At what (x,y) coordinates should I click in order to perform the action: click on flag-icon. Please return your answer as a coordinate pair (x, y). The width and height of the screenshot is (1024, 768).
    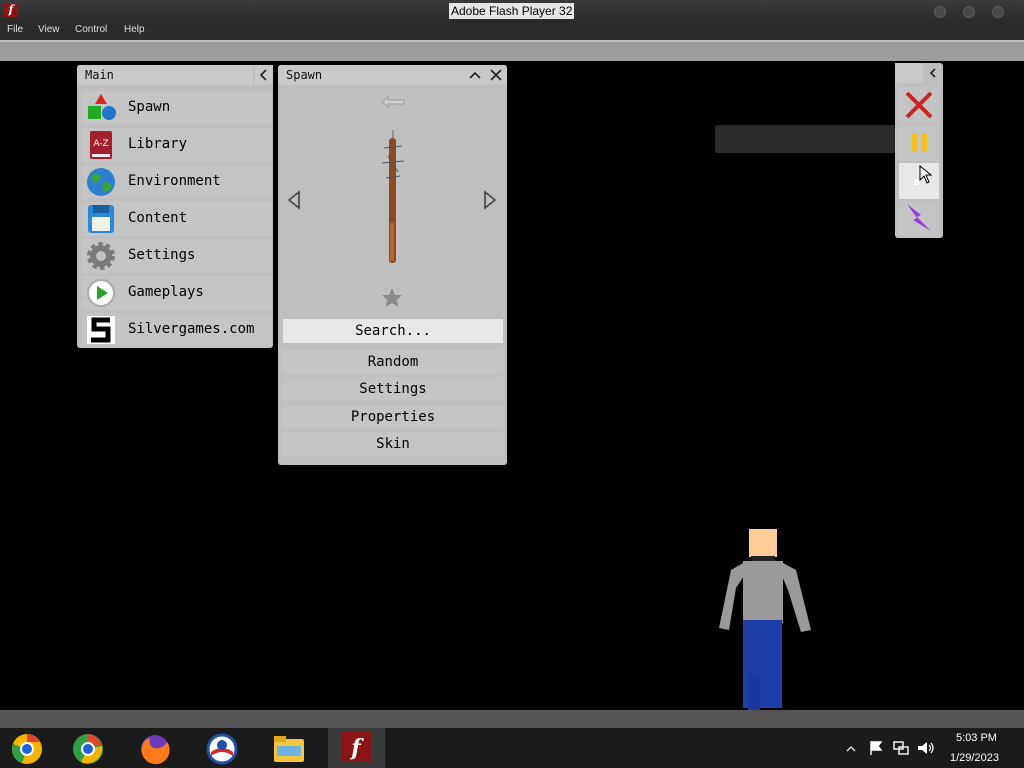
    Looking at the image, I should click on (876, 748).